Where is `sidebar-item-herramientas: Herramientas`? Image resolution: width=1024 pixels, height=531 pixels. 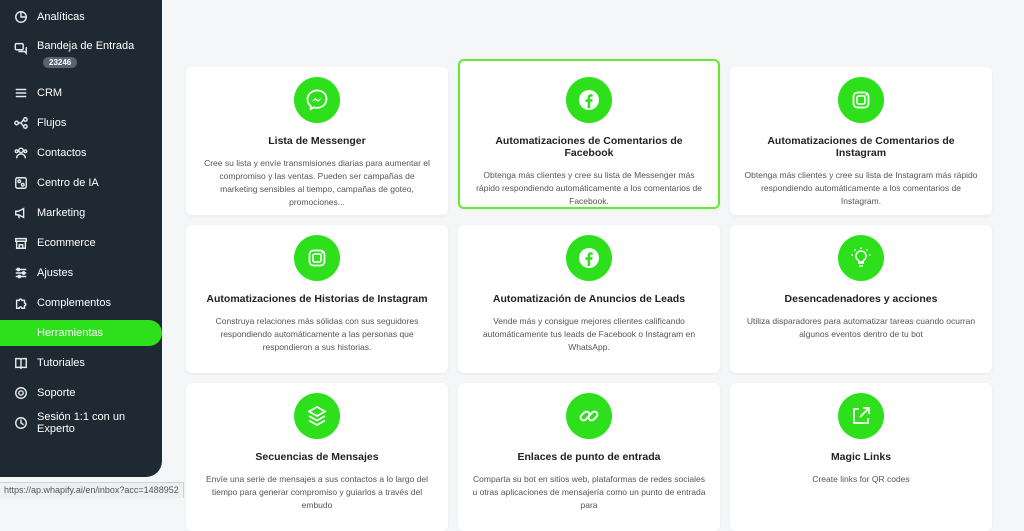 sidebar-item-herramientas: Herramientas is located at coordinates (81, 333).